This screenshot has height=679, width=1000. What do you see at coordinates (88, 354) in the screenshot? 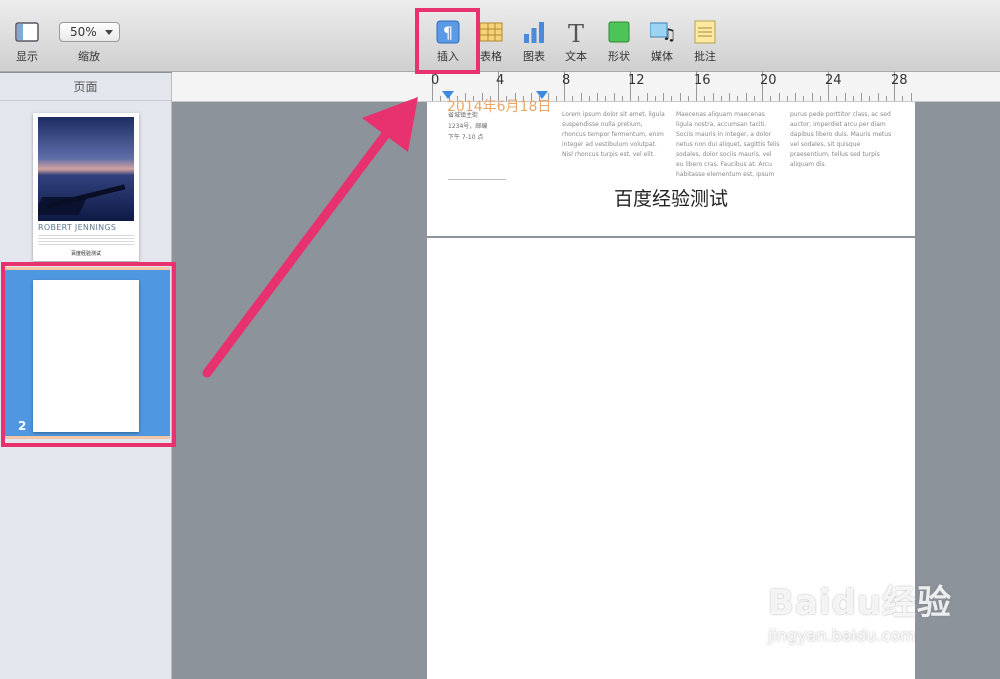
I see `annotation-highlight-sidebar` at bounding box center [88, 354].